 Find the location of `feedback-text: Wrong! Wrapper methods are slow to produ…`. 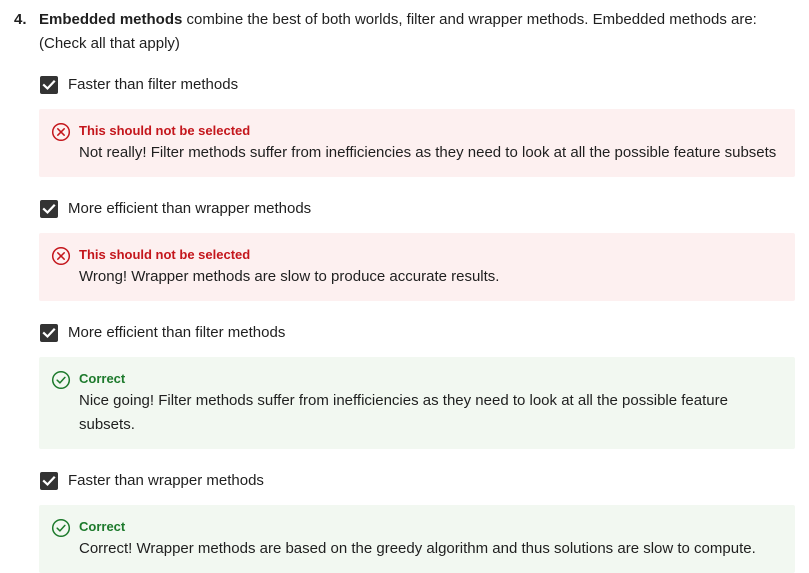

feedback-text: Wrong! Wrapper methods are slow to produ… is located at coordinates (289, 276).